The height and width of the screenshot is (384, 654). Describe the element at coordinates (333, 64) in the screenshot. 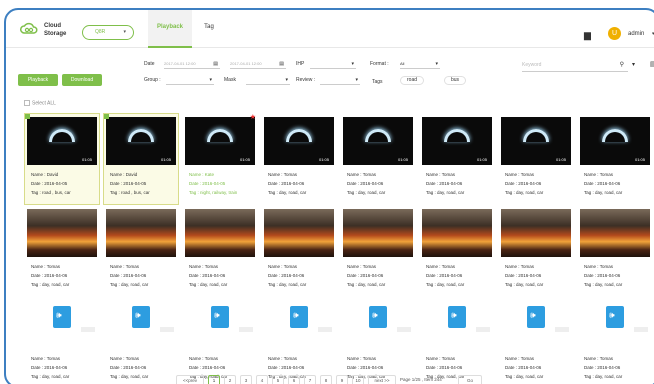

I see `ihp-select: ▾` at that location.